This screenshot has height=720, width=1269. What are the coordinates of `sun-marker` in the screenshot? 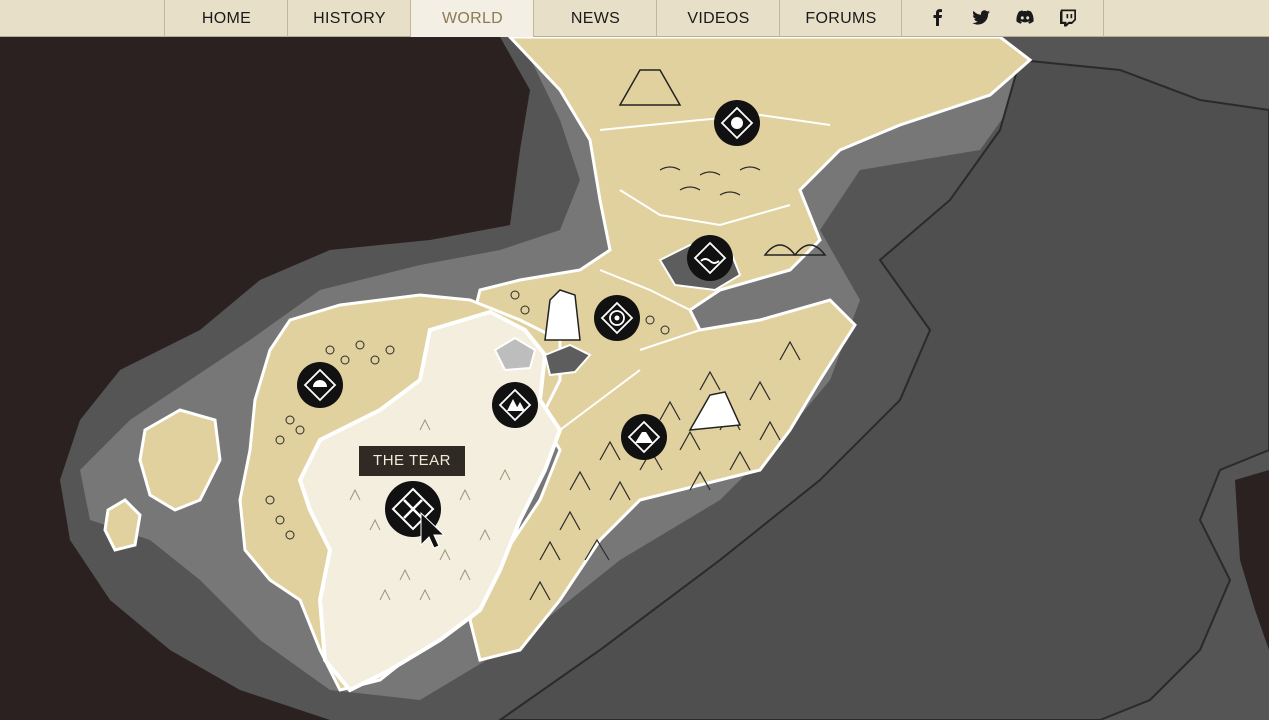 It's located at (320, 385).